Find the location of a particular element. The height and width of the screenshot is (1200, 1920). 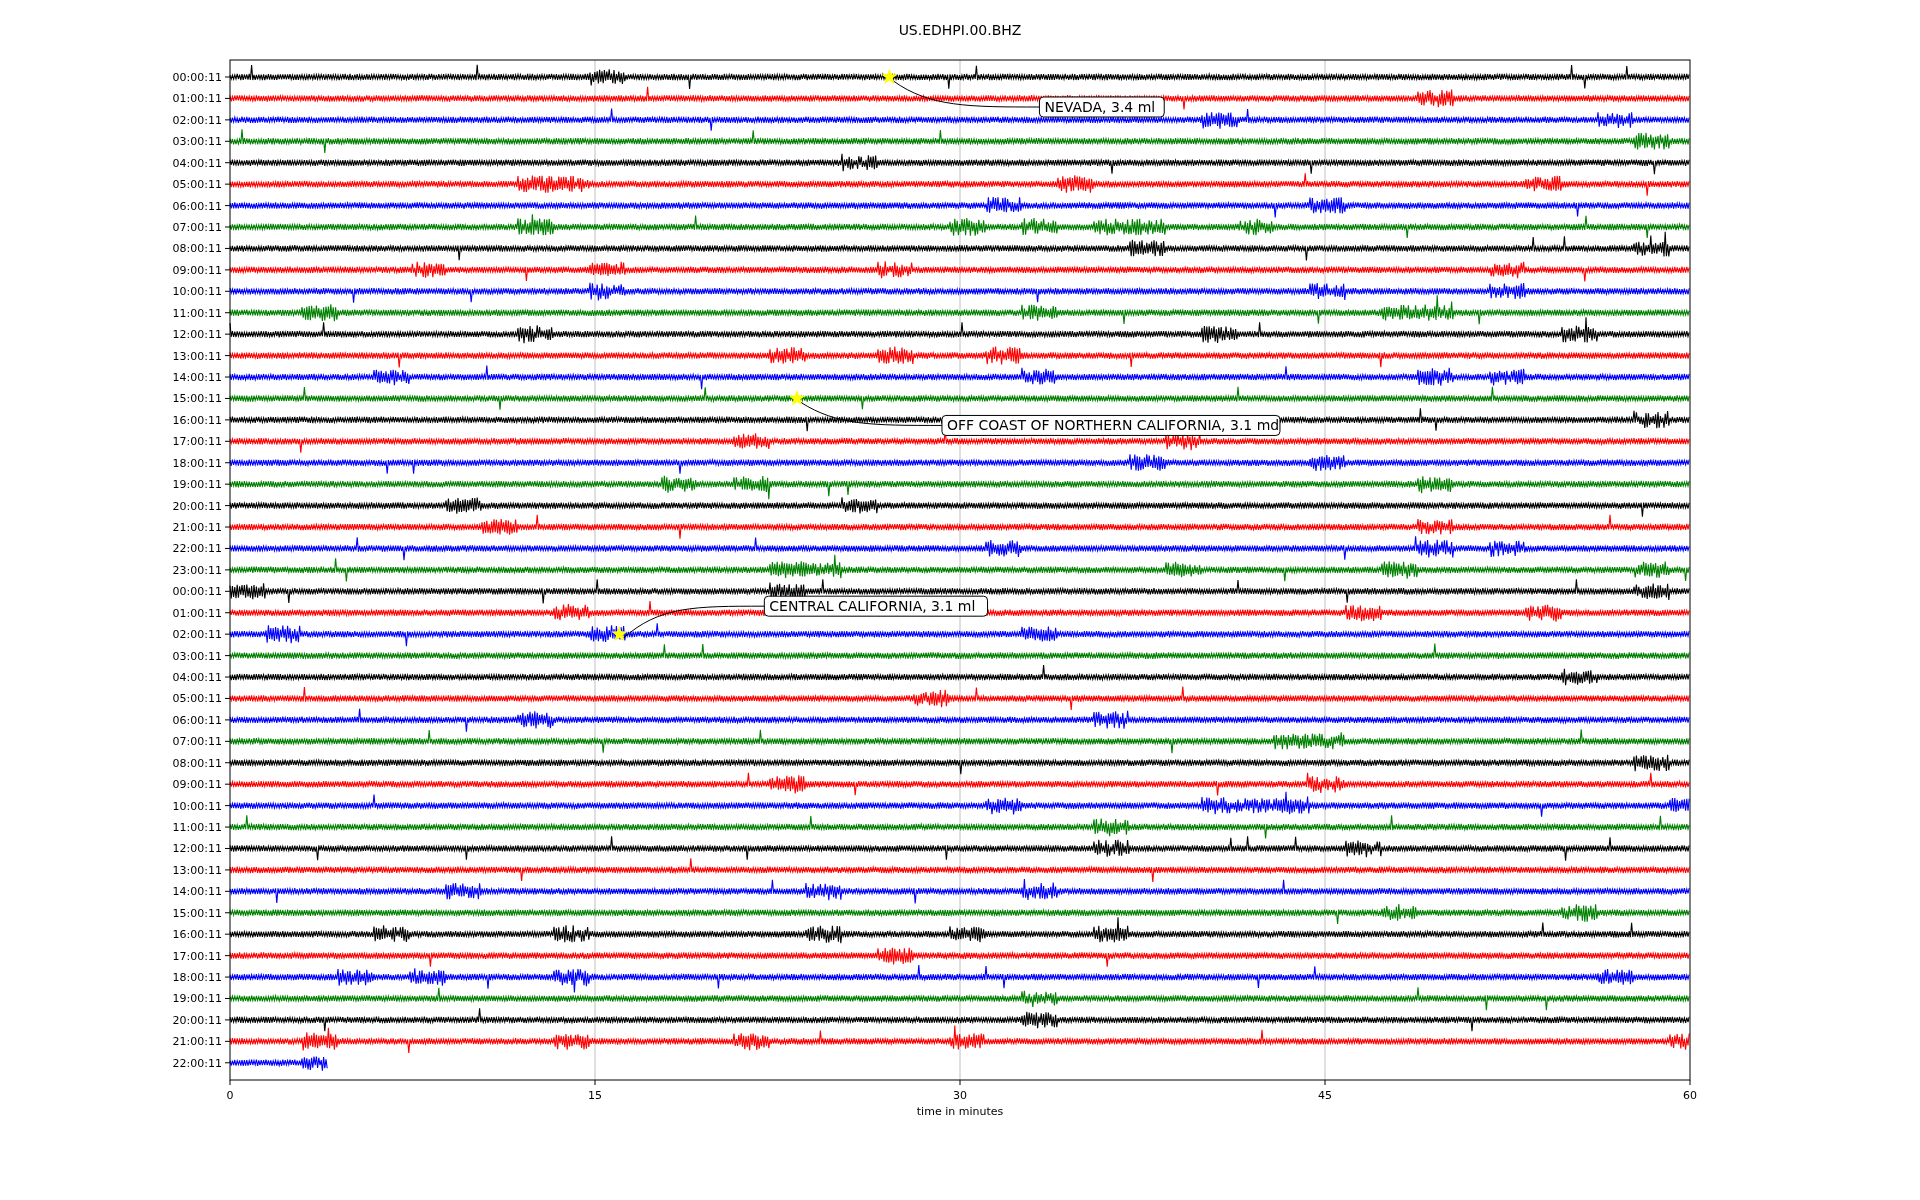

event-label: CENTRAL CALIFORNIA, 3.1 ml is located at coordinates (876, 606).